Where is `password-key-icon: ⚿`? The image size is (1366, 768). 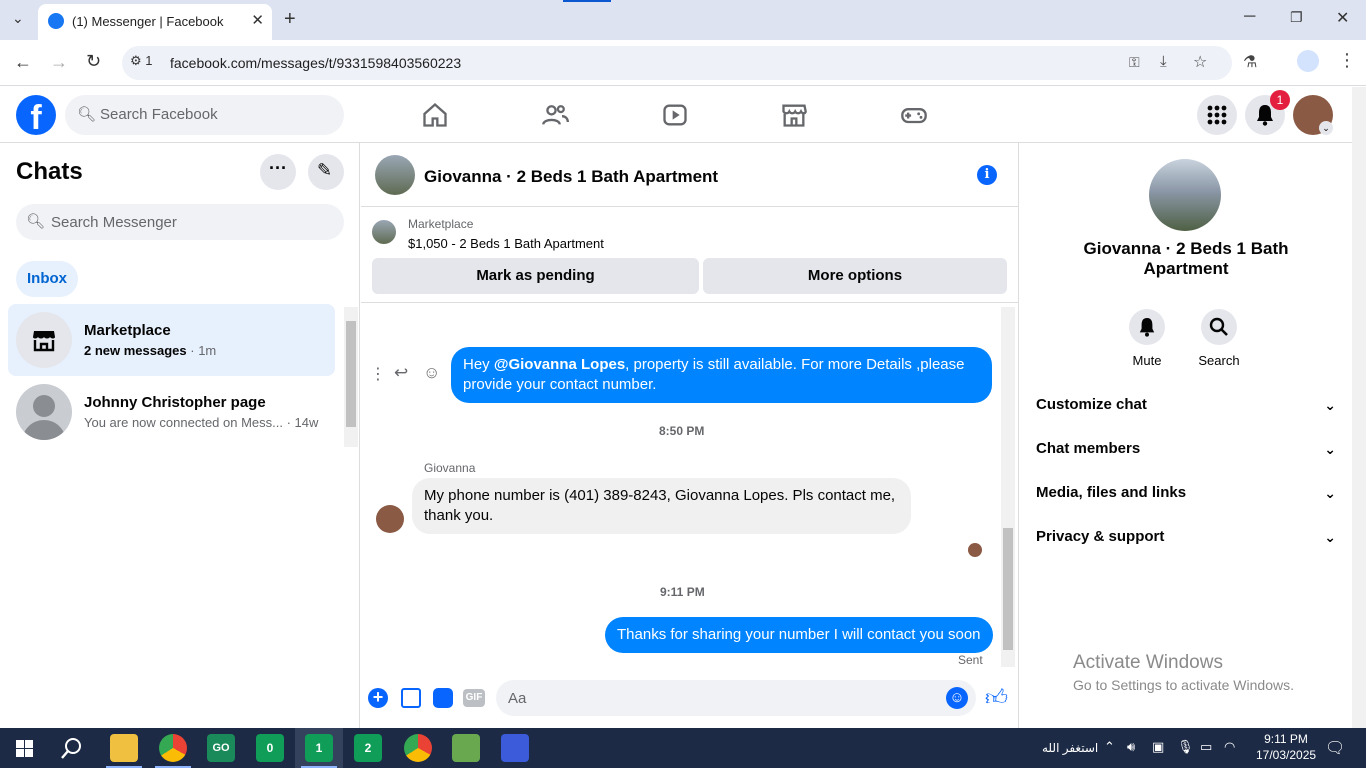
password-key-icon: ⚿ is located at coordinates (1134, 62).